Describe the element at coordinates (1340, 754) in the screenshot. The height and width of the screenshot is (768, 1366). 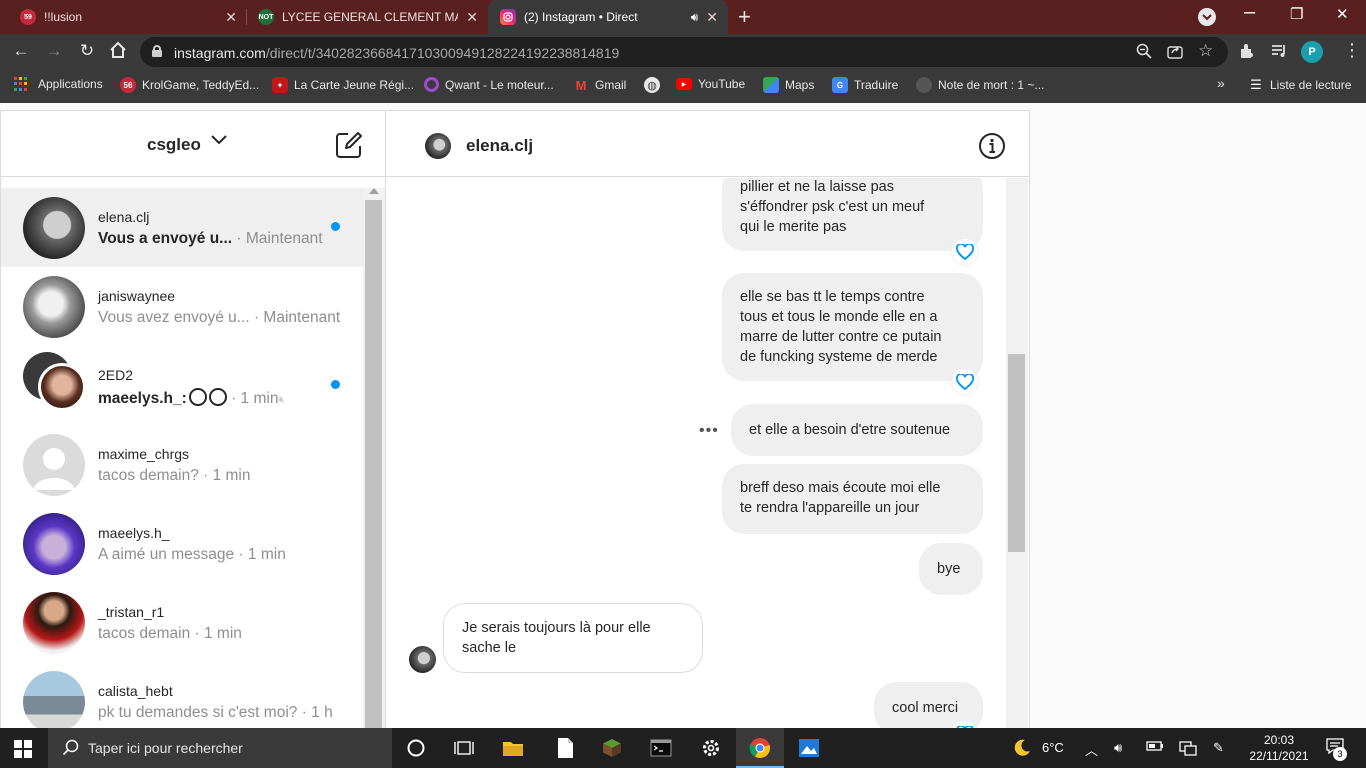
I see `notification-count-badge: 3` at that location.